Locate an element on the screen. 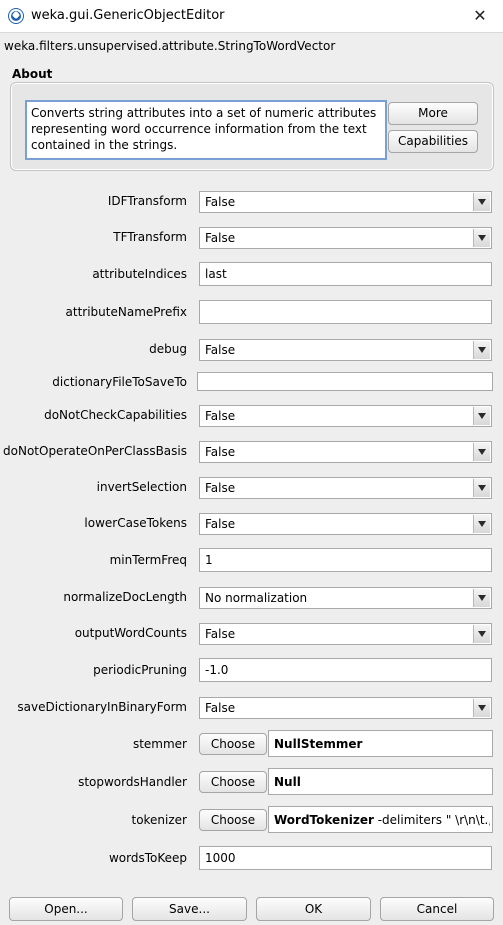 This screenshot has width=503, height=925. dictionaryfiletosaveto-label: dictionaryFileToSaveTo is located at coordinates (119, 382).